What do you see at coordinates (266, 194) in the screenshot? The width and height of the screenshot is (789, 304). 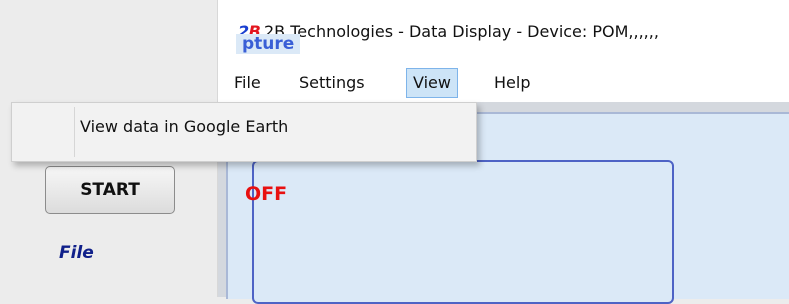 I see `capture-status: OFF` at bounding box center [266, 194].